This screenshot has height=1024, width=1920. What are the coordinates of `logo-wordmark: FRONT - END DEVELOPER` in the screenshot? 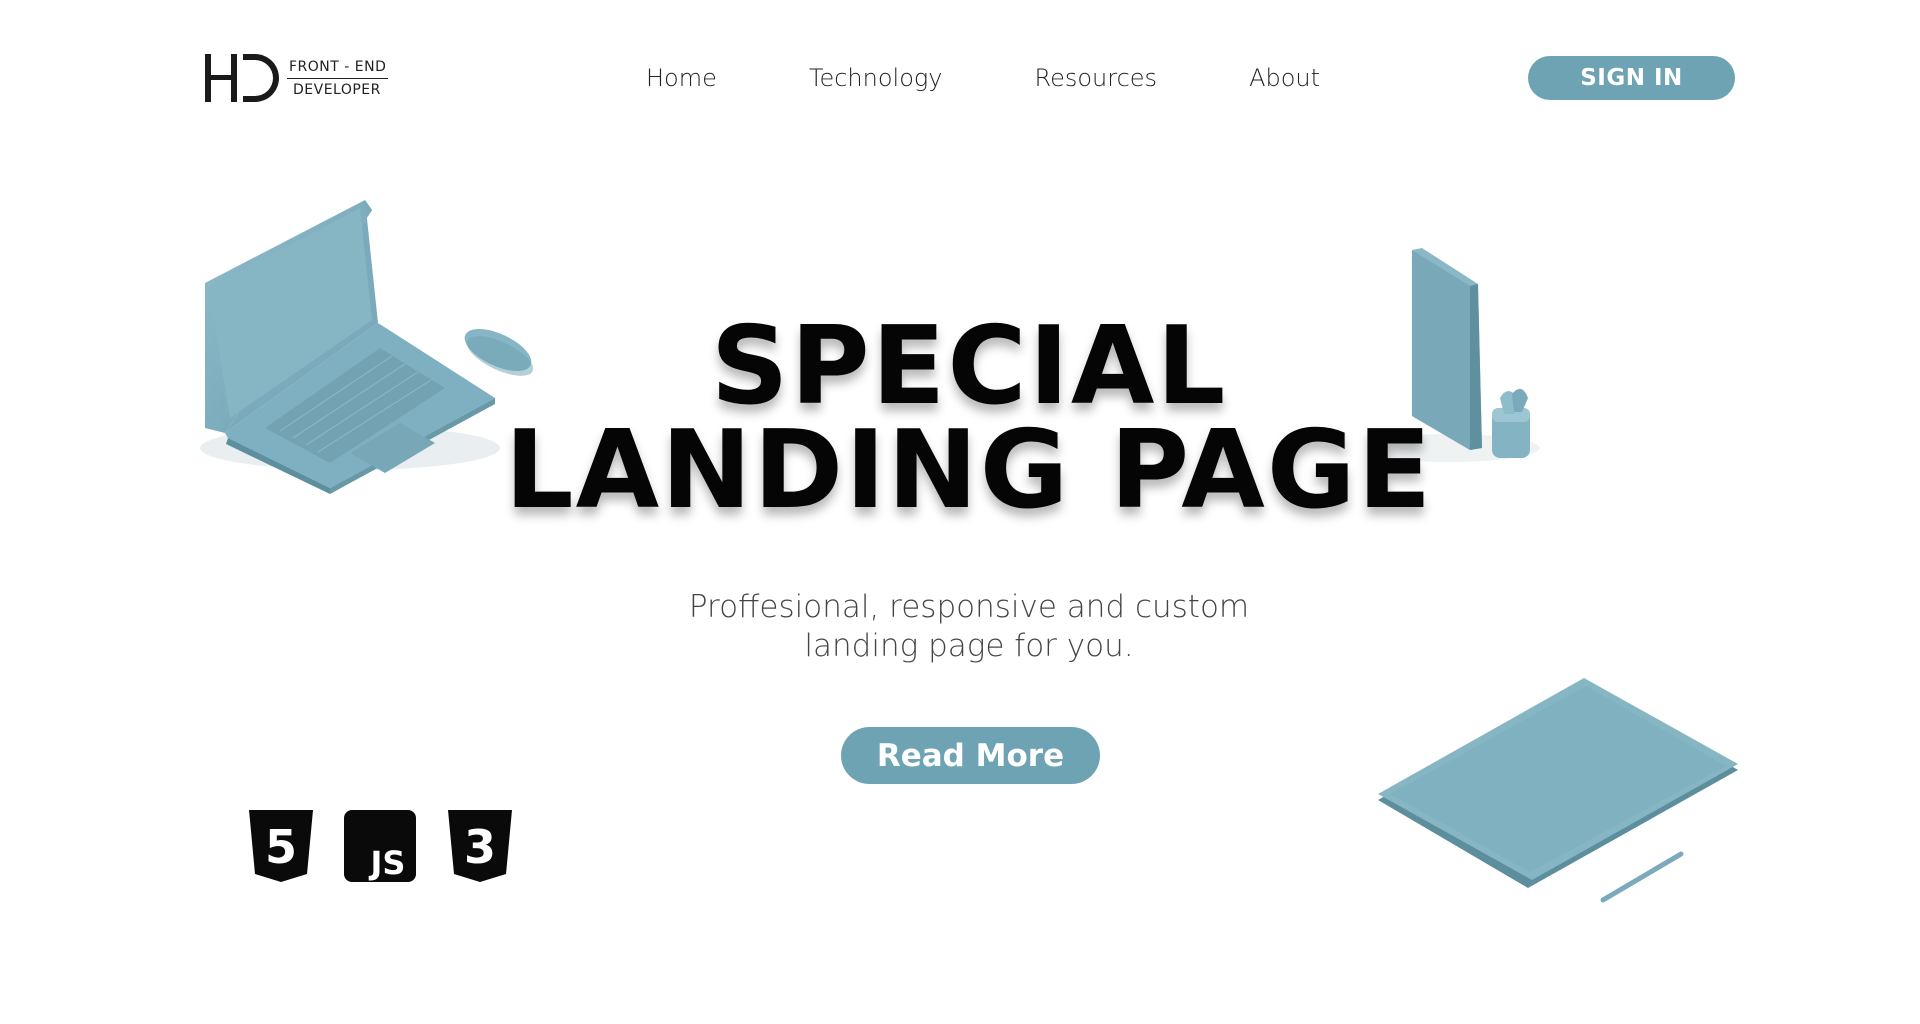 It's located at (338, 78).